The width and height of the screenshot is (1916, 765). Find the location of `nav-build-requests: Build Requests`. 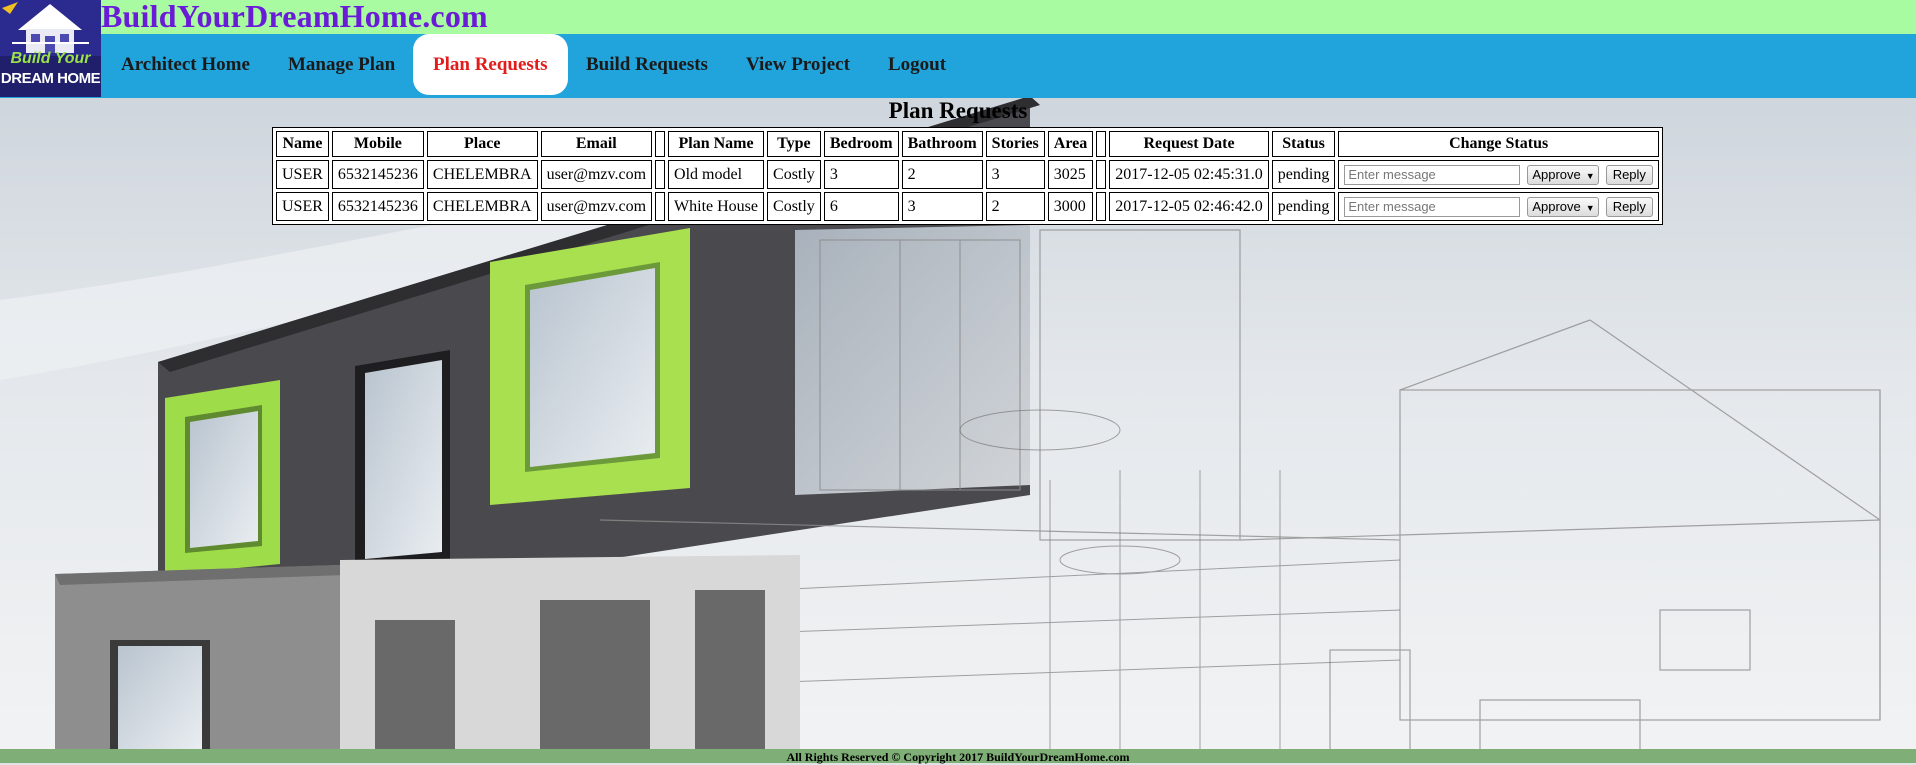

nav-build-requests: Build Requests is located at coordinates (647, 66).